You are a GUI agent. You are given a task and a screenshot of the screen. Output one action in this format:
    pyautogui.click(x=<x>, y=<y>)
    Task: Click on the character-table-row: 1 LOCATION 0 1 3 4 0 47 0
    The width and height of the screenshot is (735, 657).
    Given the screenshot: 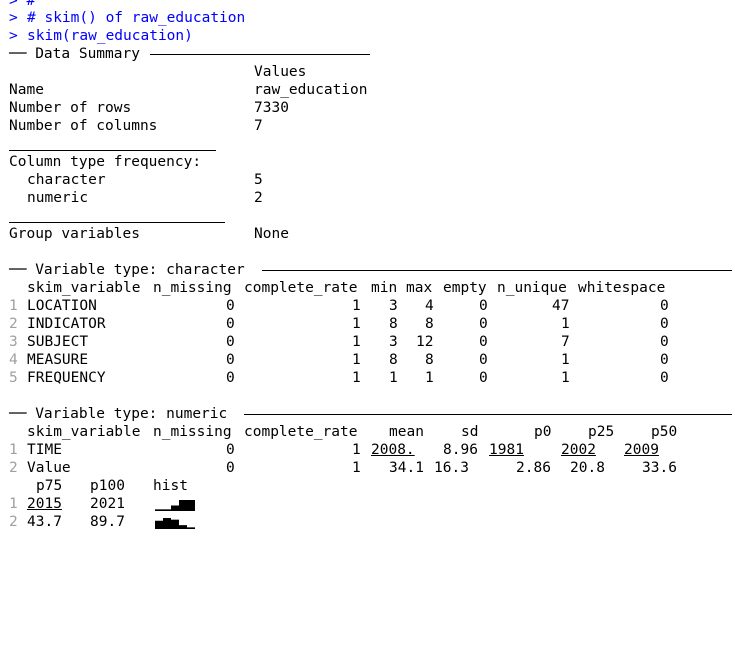 What is the action you would take?
    pyautogui.click(x=334, y=306)
    